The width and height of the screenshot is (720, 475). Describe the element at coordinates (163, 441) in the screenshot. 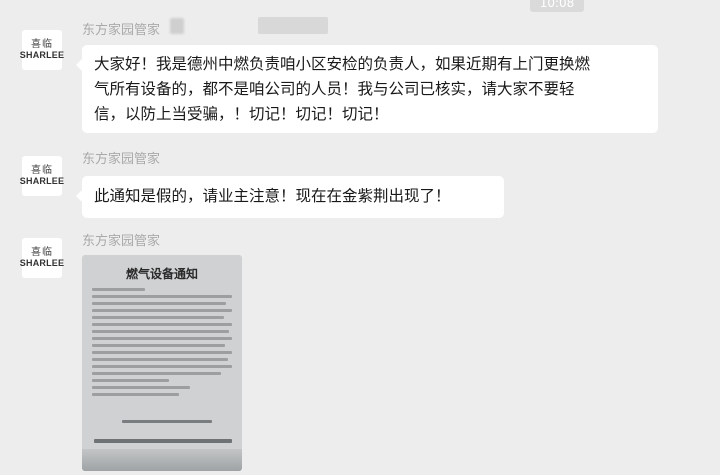

I see `notice-footer` at that location.